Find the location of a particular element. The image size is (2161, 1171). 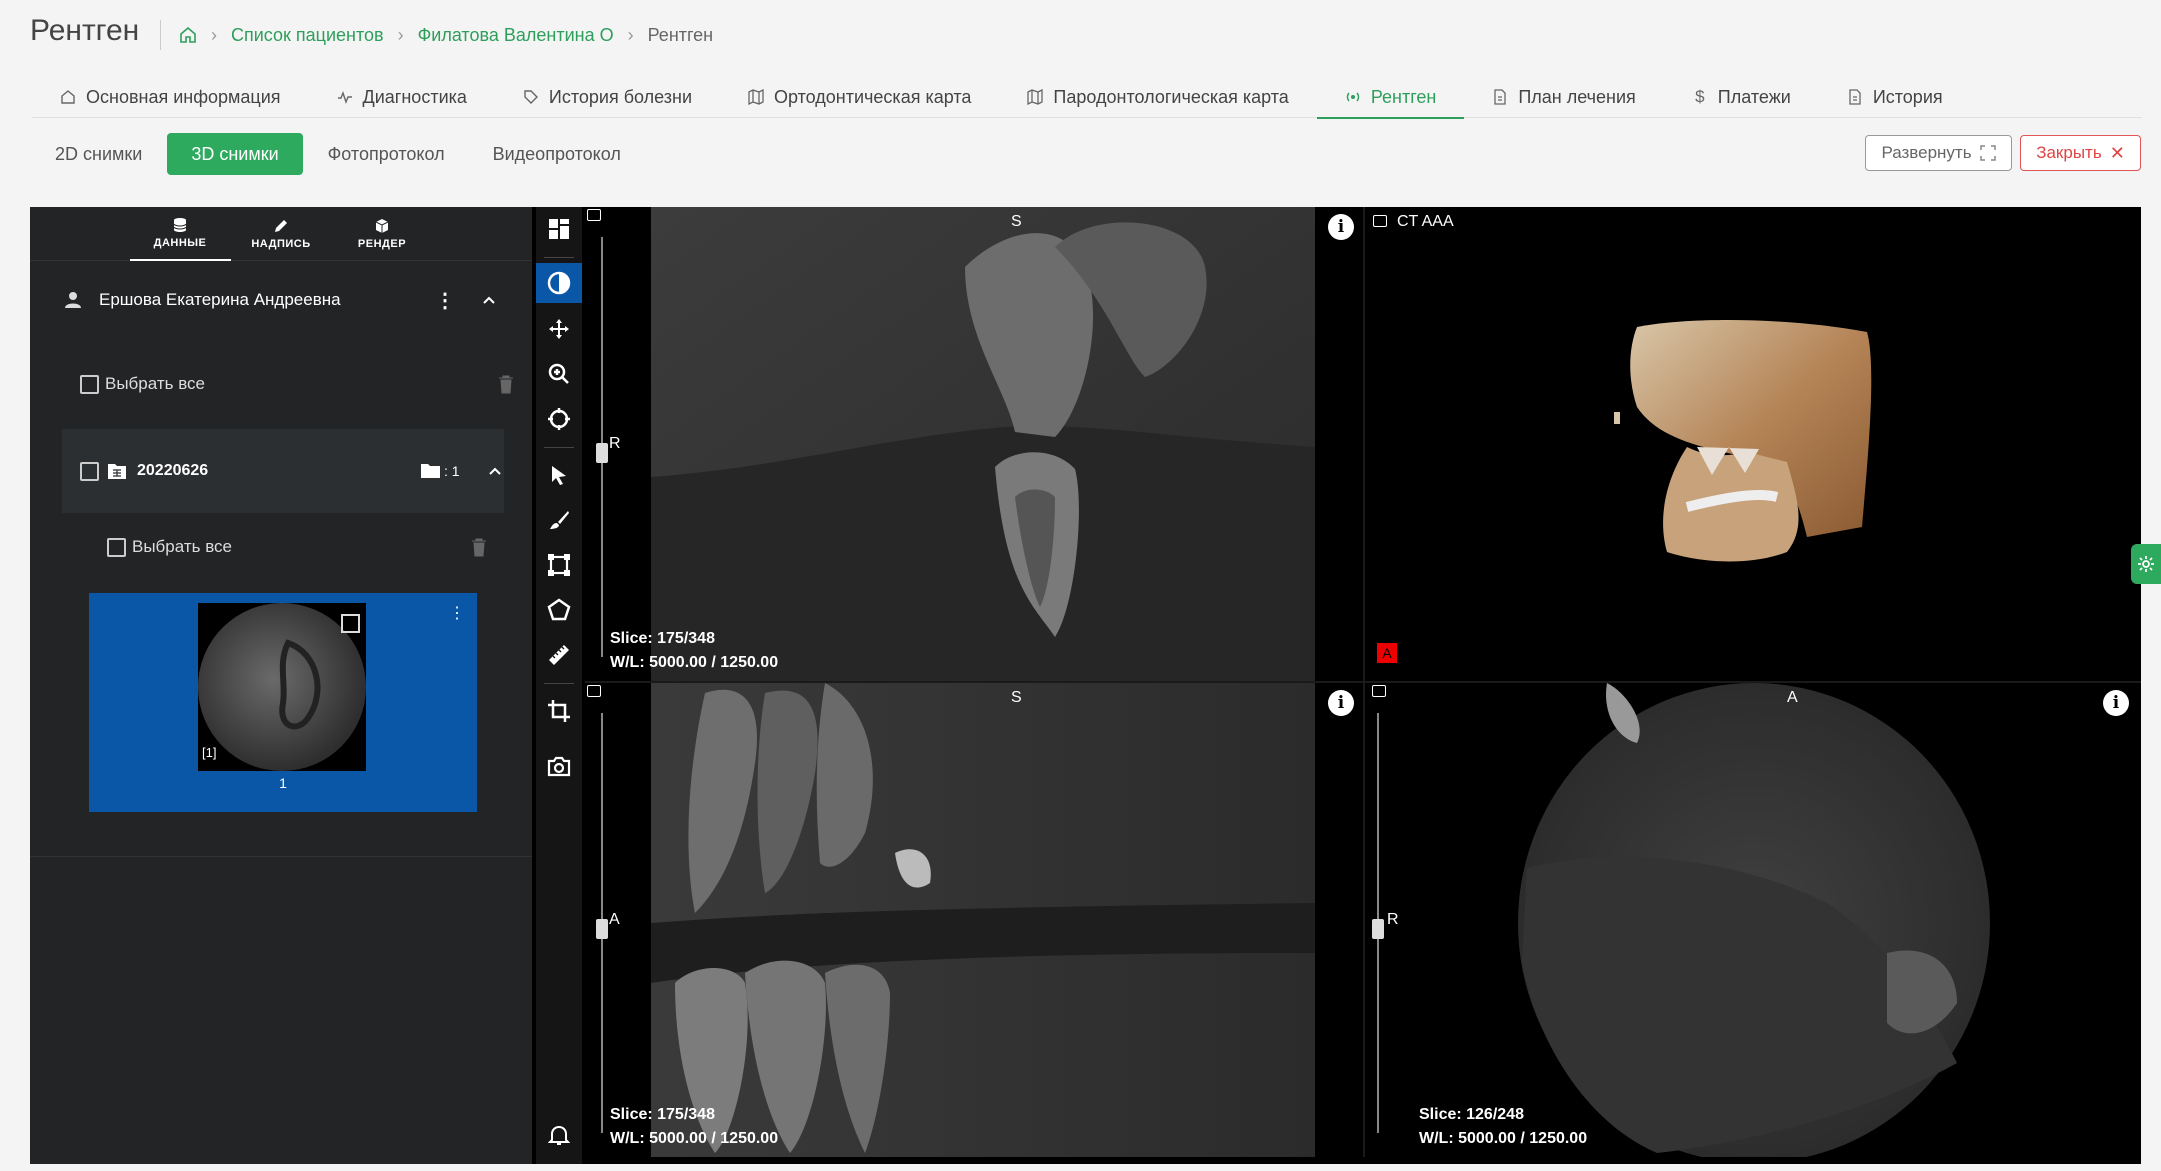

ct-slice-image is located at coordinates (1754, 920).